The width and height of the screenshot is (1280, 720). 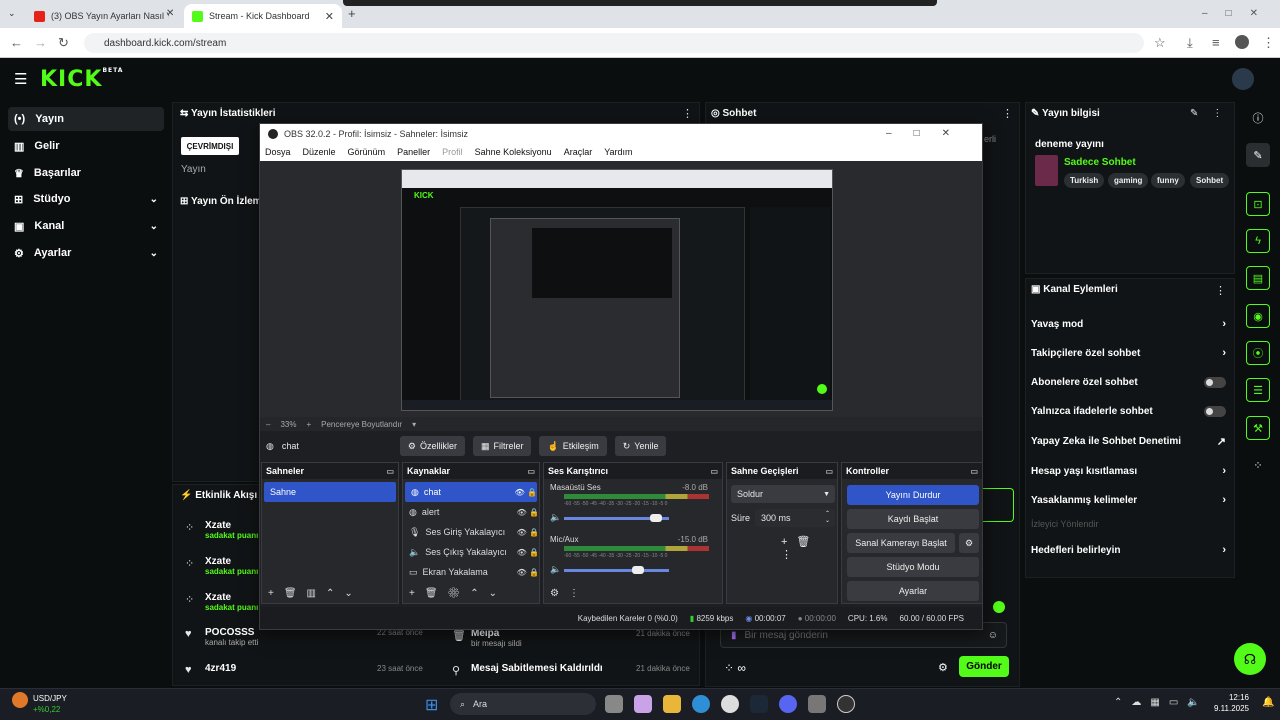 I want to click on gear-icon: ⚙, so click(x=969, y=543).